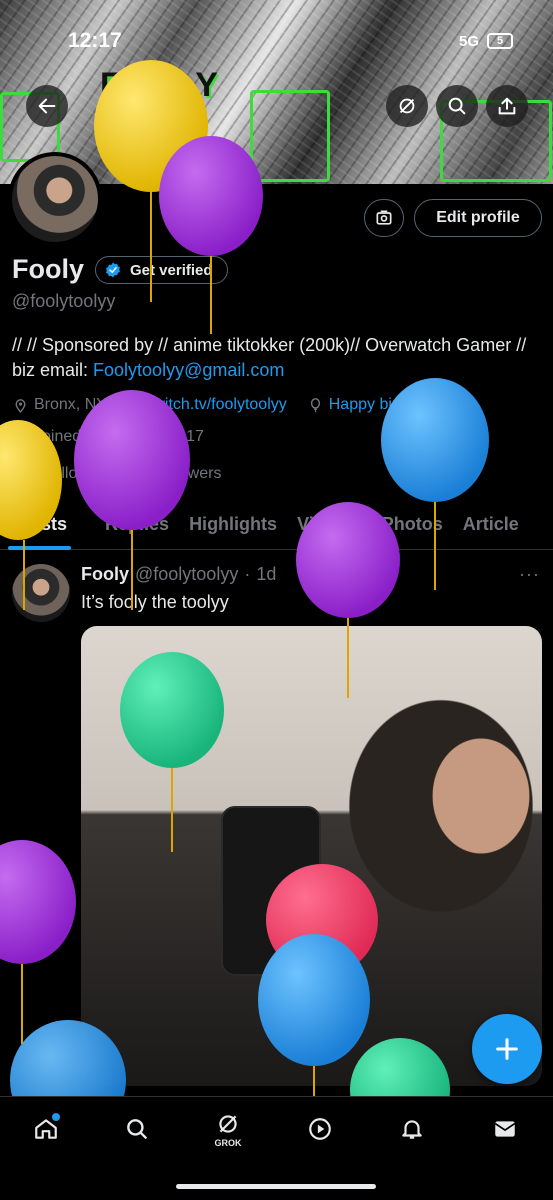 The image size is (553, 1200). I want to click on nav-notifications, so click(412, 1129).